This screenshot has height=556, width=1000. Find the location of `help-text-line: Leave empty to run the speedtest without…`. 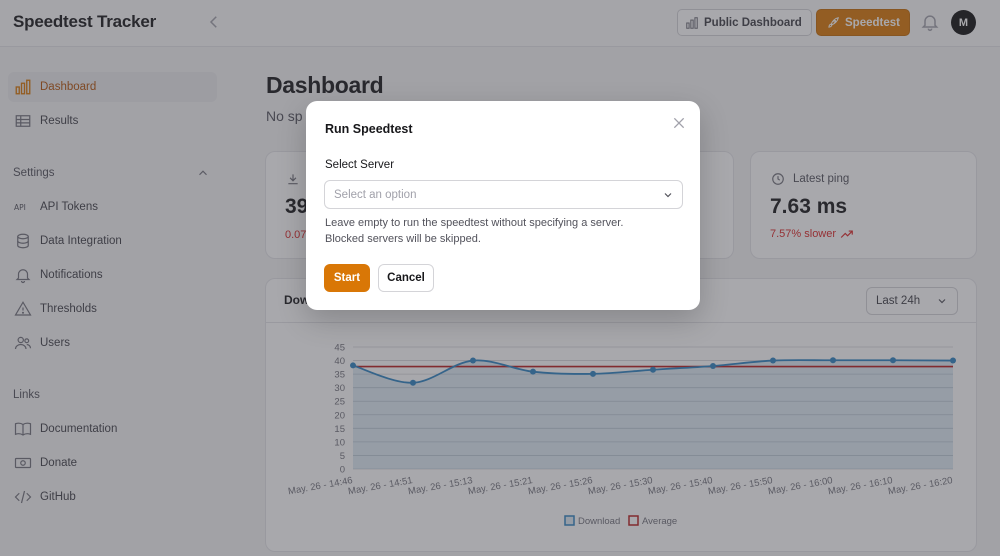

help-text-line: Leave empty to run the speedtest without… is located at coordinates (474, 223).